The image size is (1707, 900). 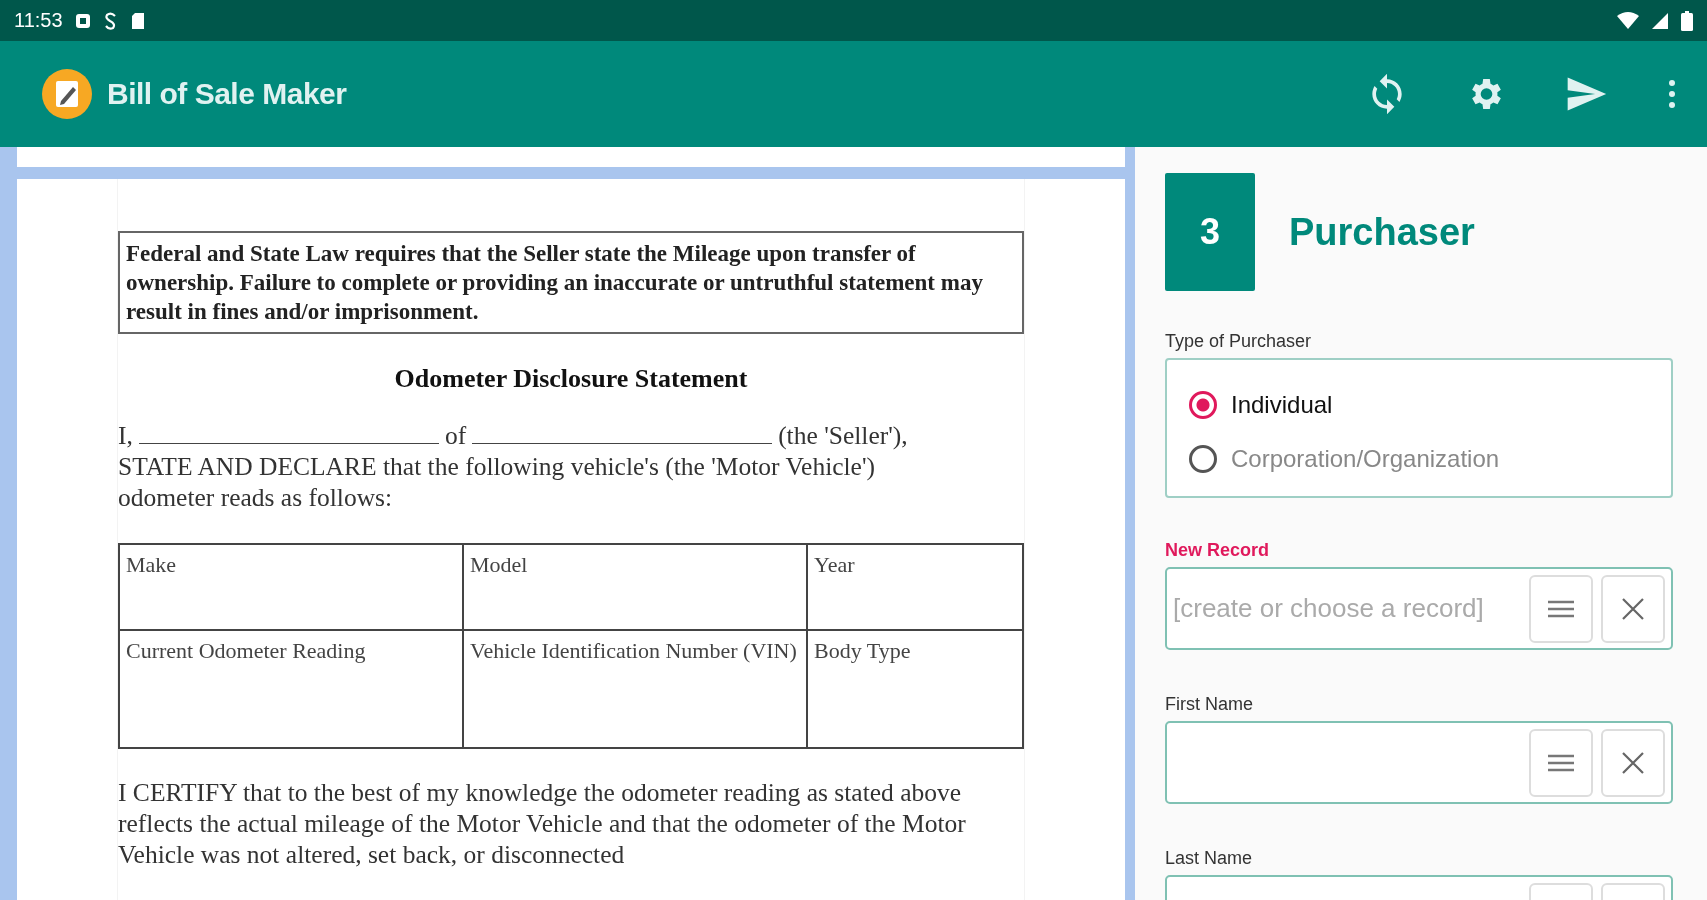 I want to click on notice-text: Federal and State Law requires that the Seller state the Mileage upon transfer of ownership. Failure to complete or providing an inaccurate or untruthful statement may result in fines and/or imprisonment., so click(x=571, y=282).